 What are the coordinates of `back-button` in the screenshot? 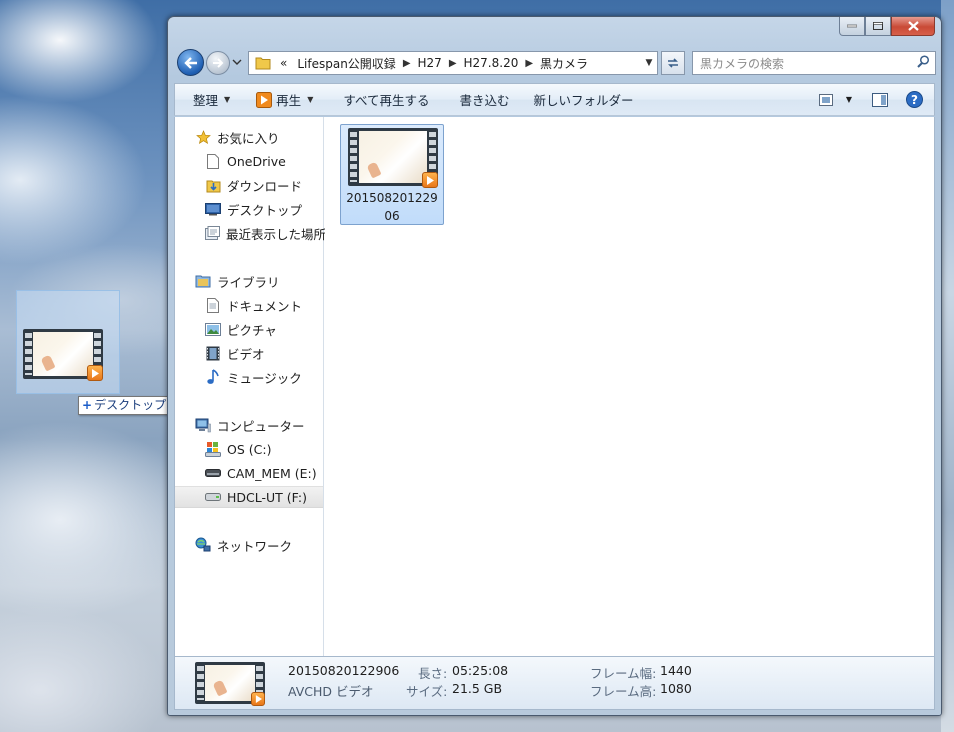 It's located at (190, 62).